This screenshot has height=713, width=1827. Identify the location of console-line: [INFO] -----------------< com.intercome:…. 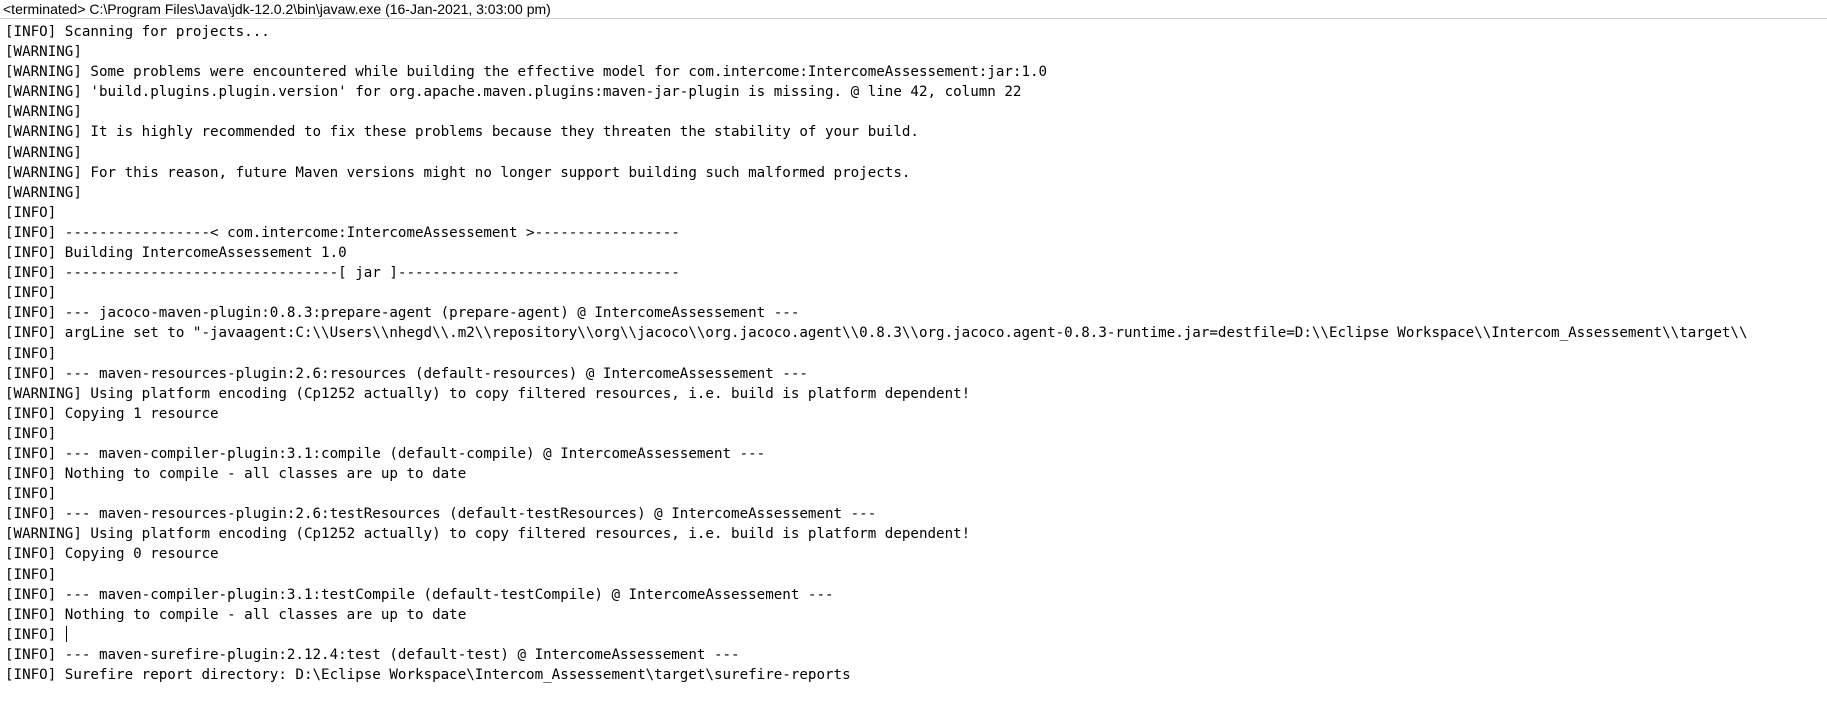
(916, 233).